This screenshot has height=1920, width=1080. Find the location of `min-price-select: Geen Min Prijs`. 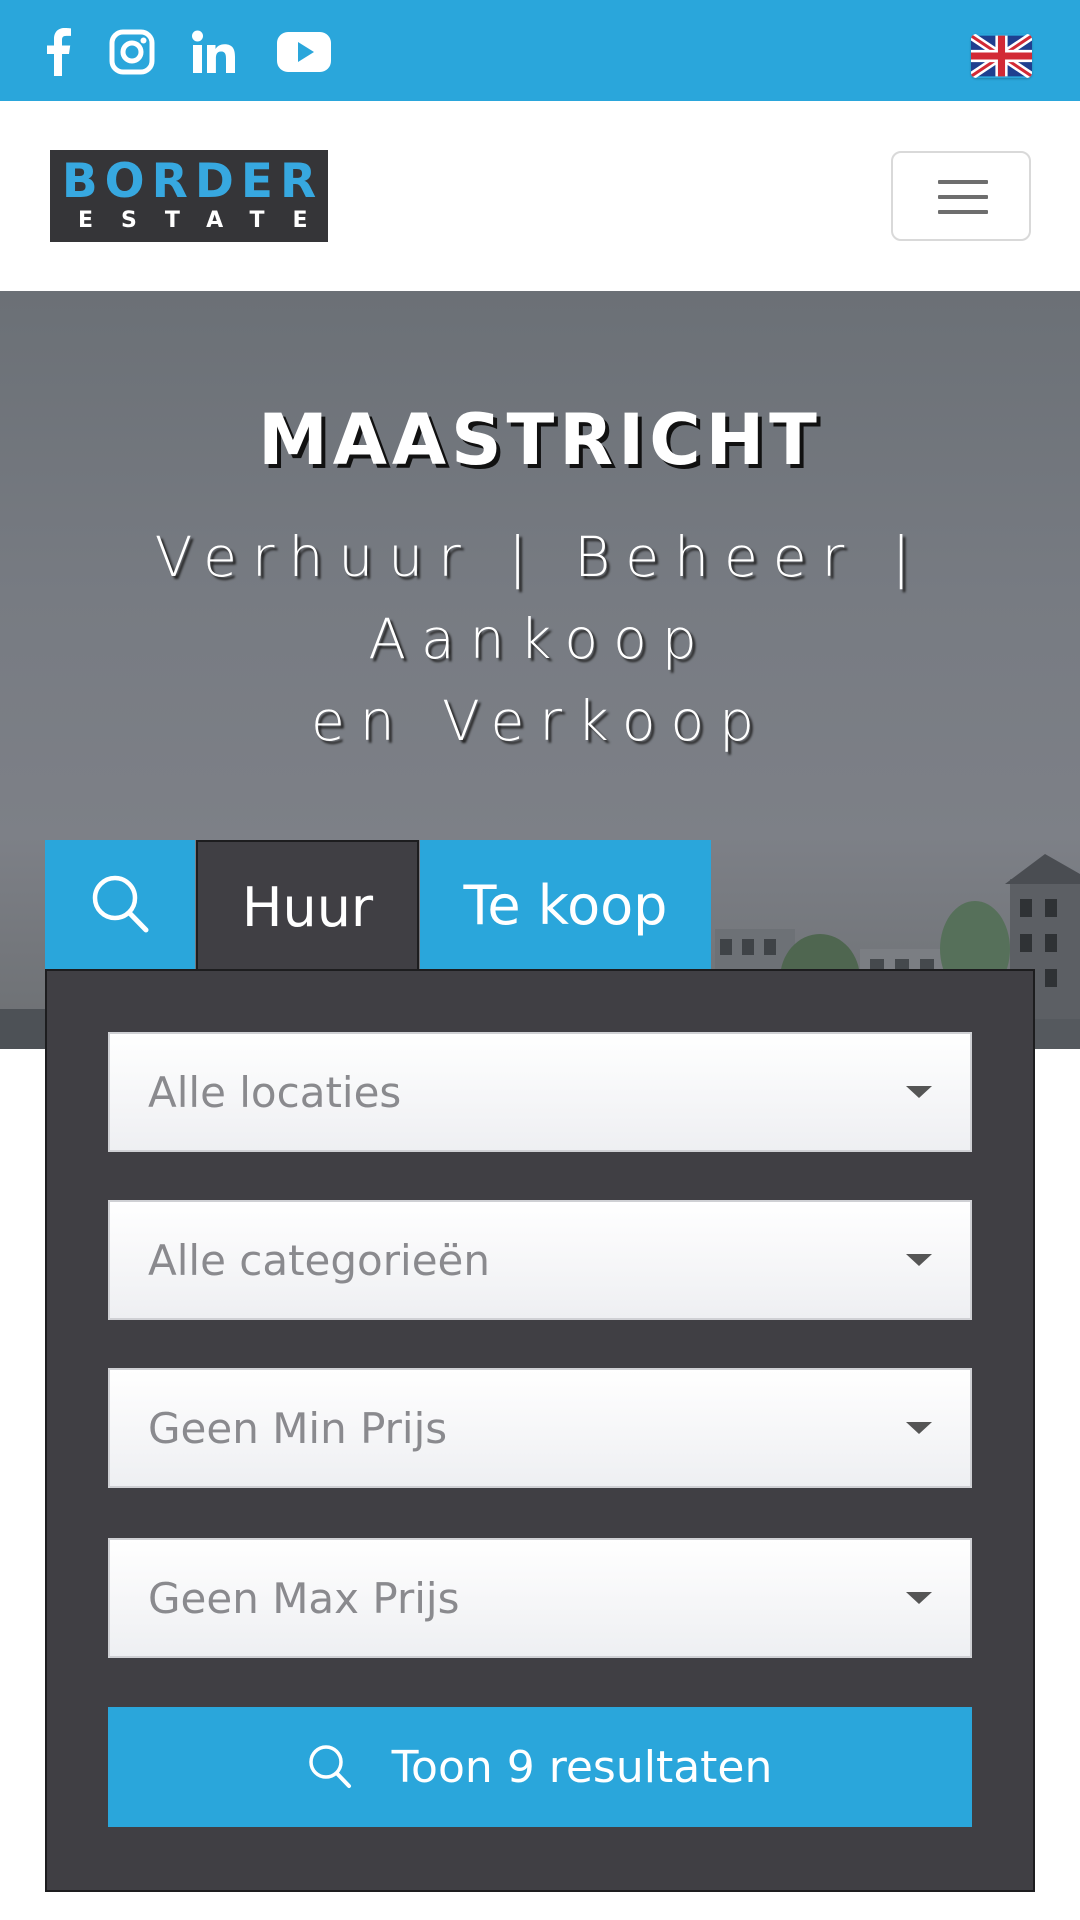

min-price-select: Geen Min Prijs is located at coordinates (540, 1428).